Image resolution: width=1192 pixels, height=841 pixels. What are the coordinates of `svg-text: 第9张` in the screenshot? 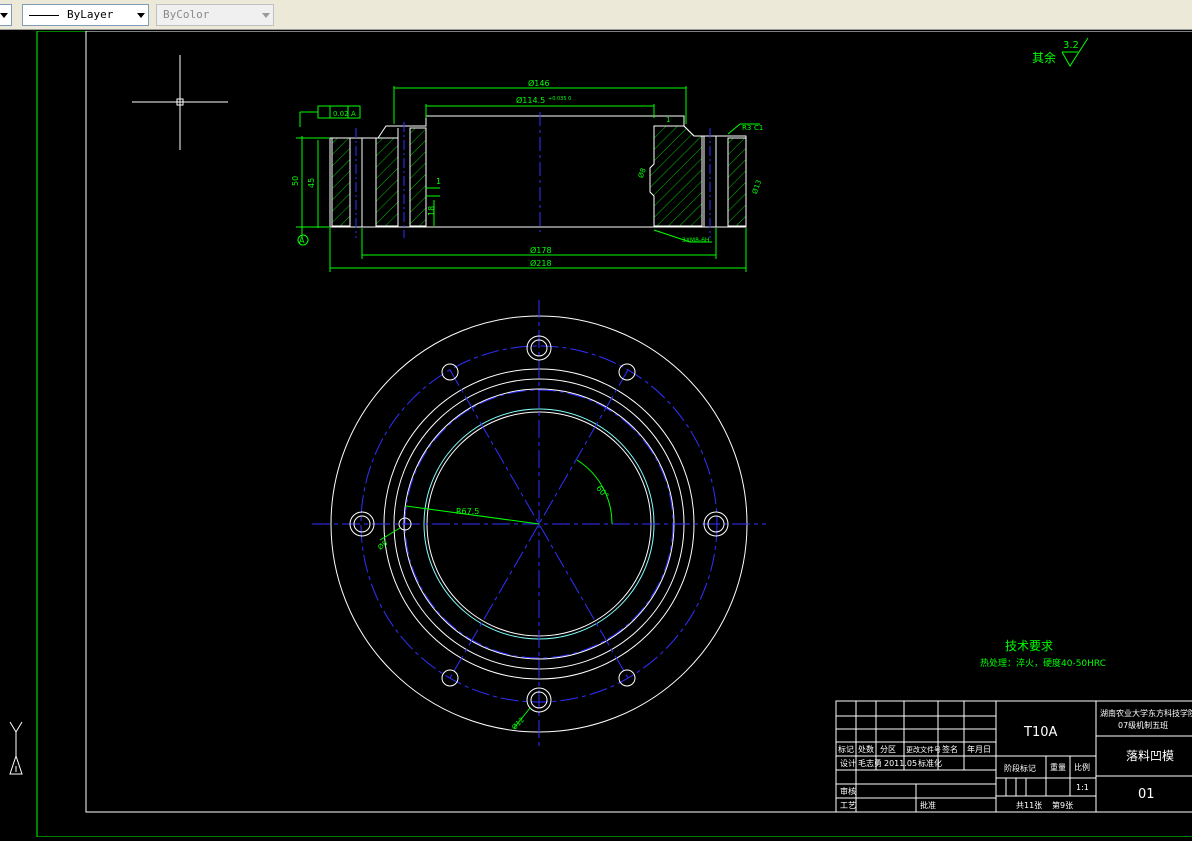 It's located at (1062, 805).